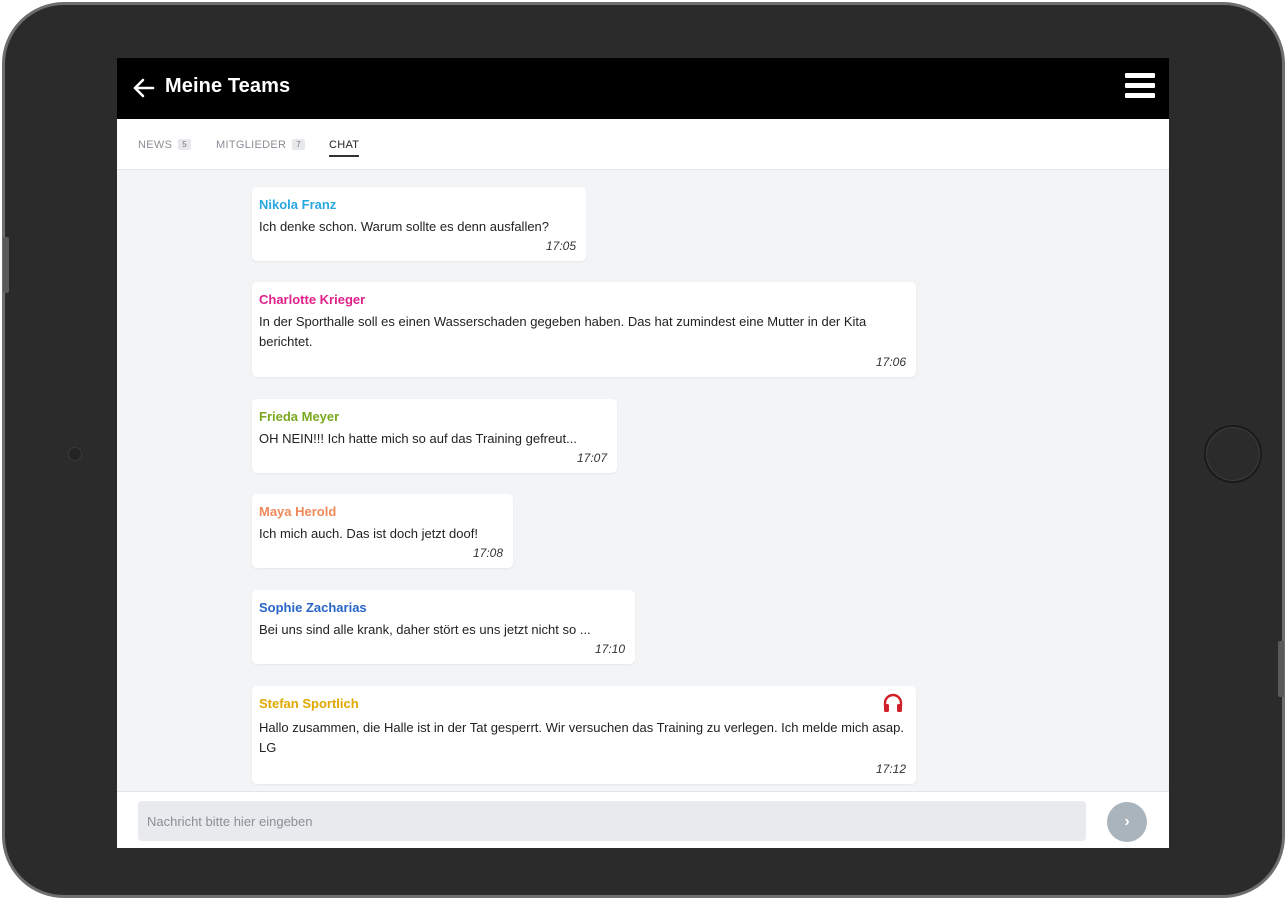 The image size is (1287, 900). Describe the element at coordinates (251, 145) in the screenshot. I see `tab-label: MITGLIEDER` at that location.